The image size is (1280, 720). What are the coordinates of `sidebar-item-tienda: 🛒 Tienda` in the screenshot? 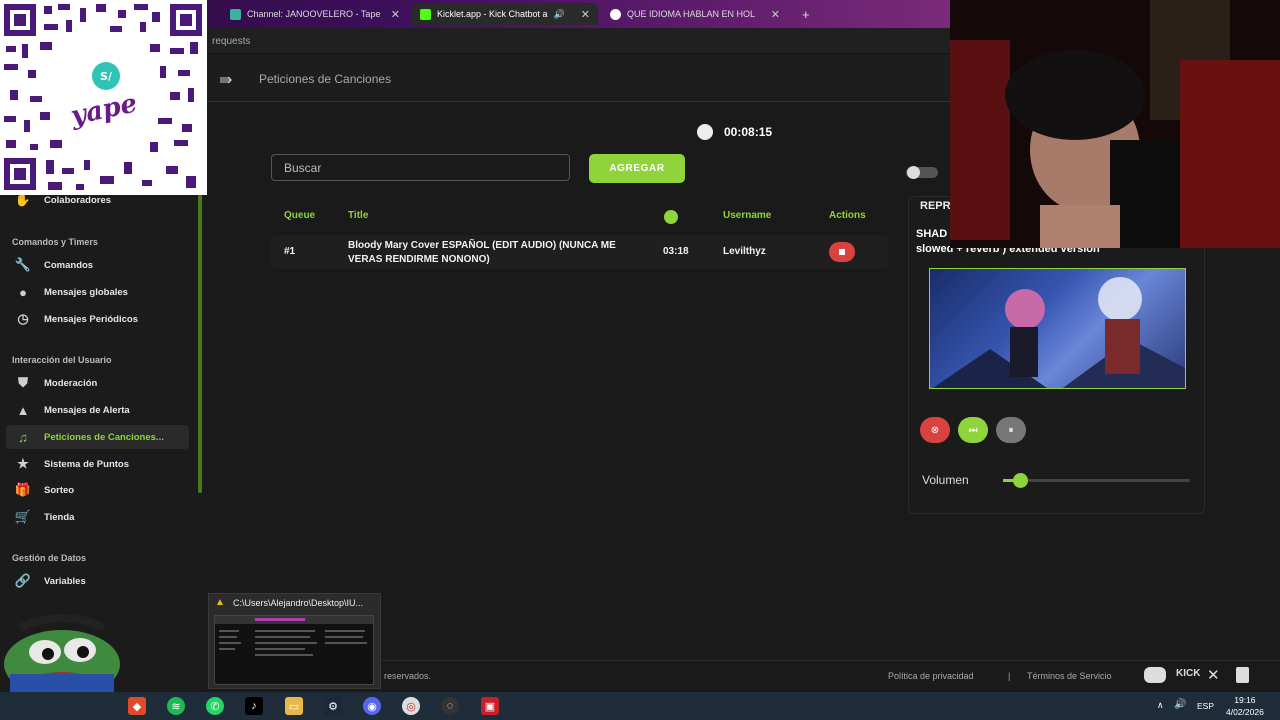 It's located at (97, 517).